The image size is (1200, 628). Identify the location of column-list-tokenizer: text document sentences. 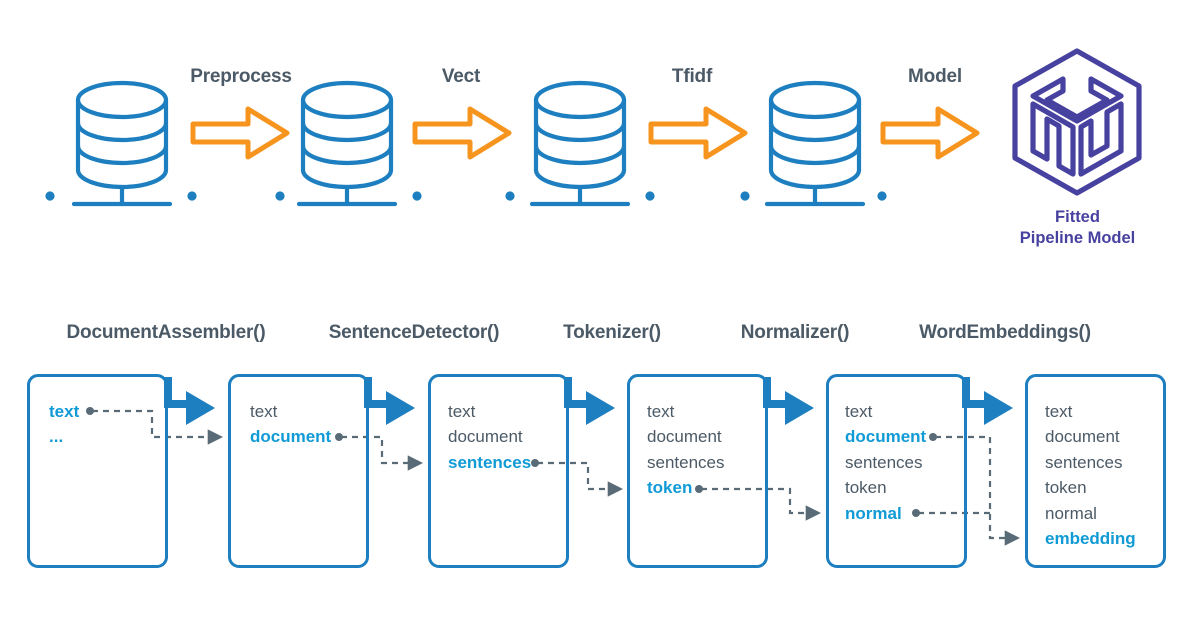
(489, 437).